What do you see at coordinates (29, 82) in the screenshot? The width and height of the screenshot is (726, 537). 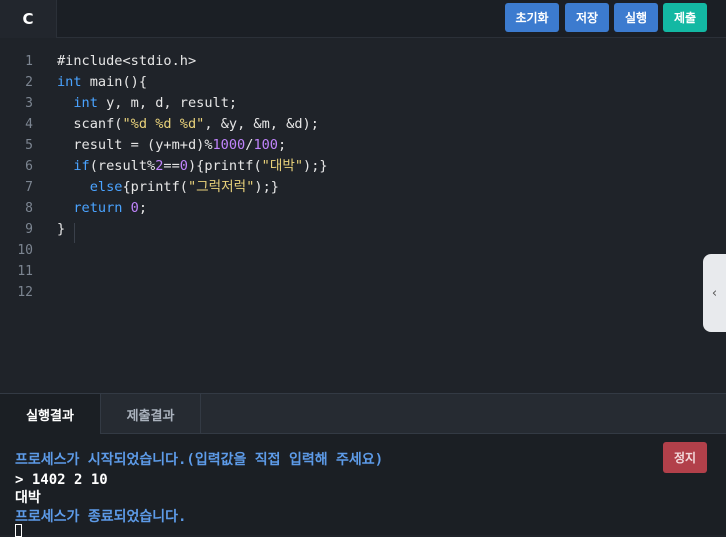 I see `line-number: 2` at bounding box center [29, 82].